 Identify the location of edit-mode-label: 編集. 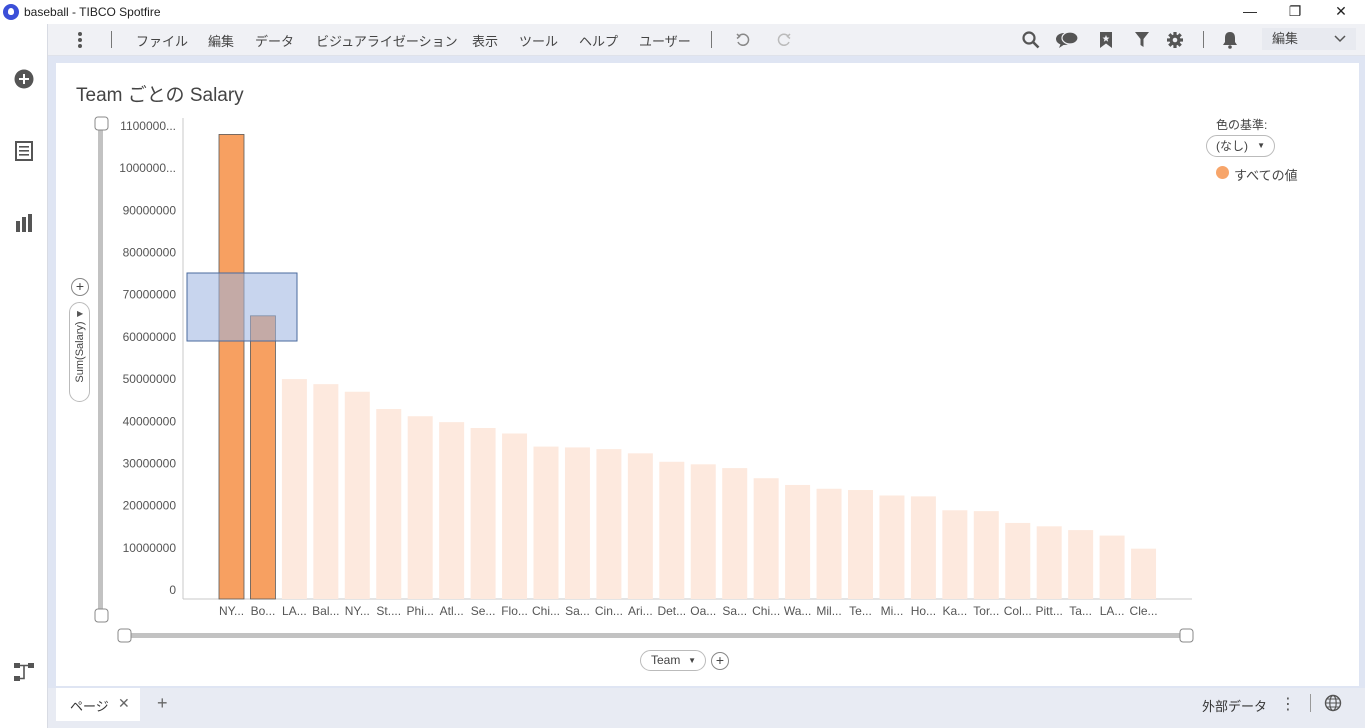
(1285, 38).